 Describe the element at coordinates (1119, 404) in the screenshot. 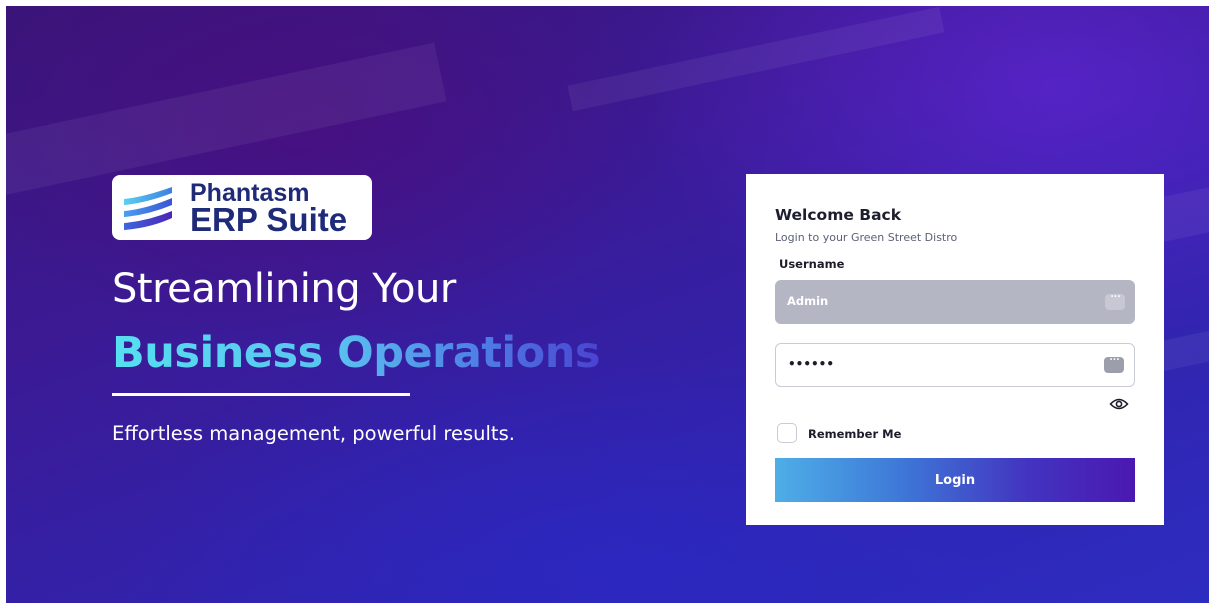

I see `eye-icon` at that location.